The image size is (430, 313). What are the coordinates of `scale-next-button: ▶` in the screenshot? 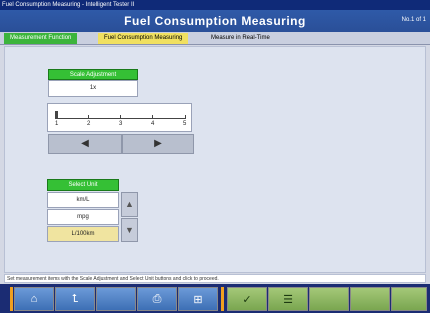 It's located at (158, 144).